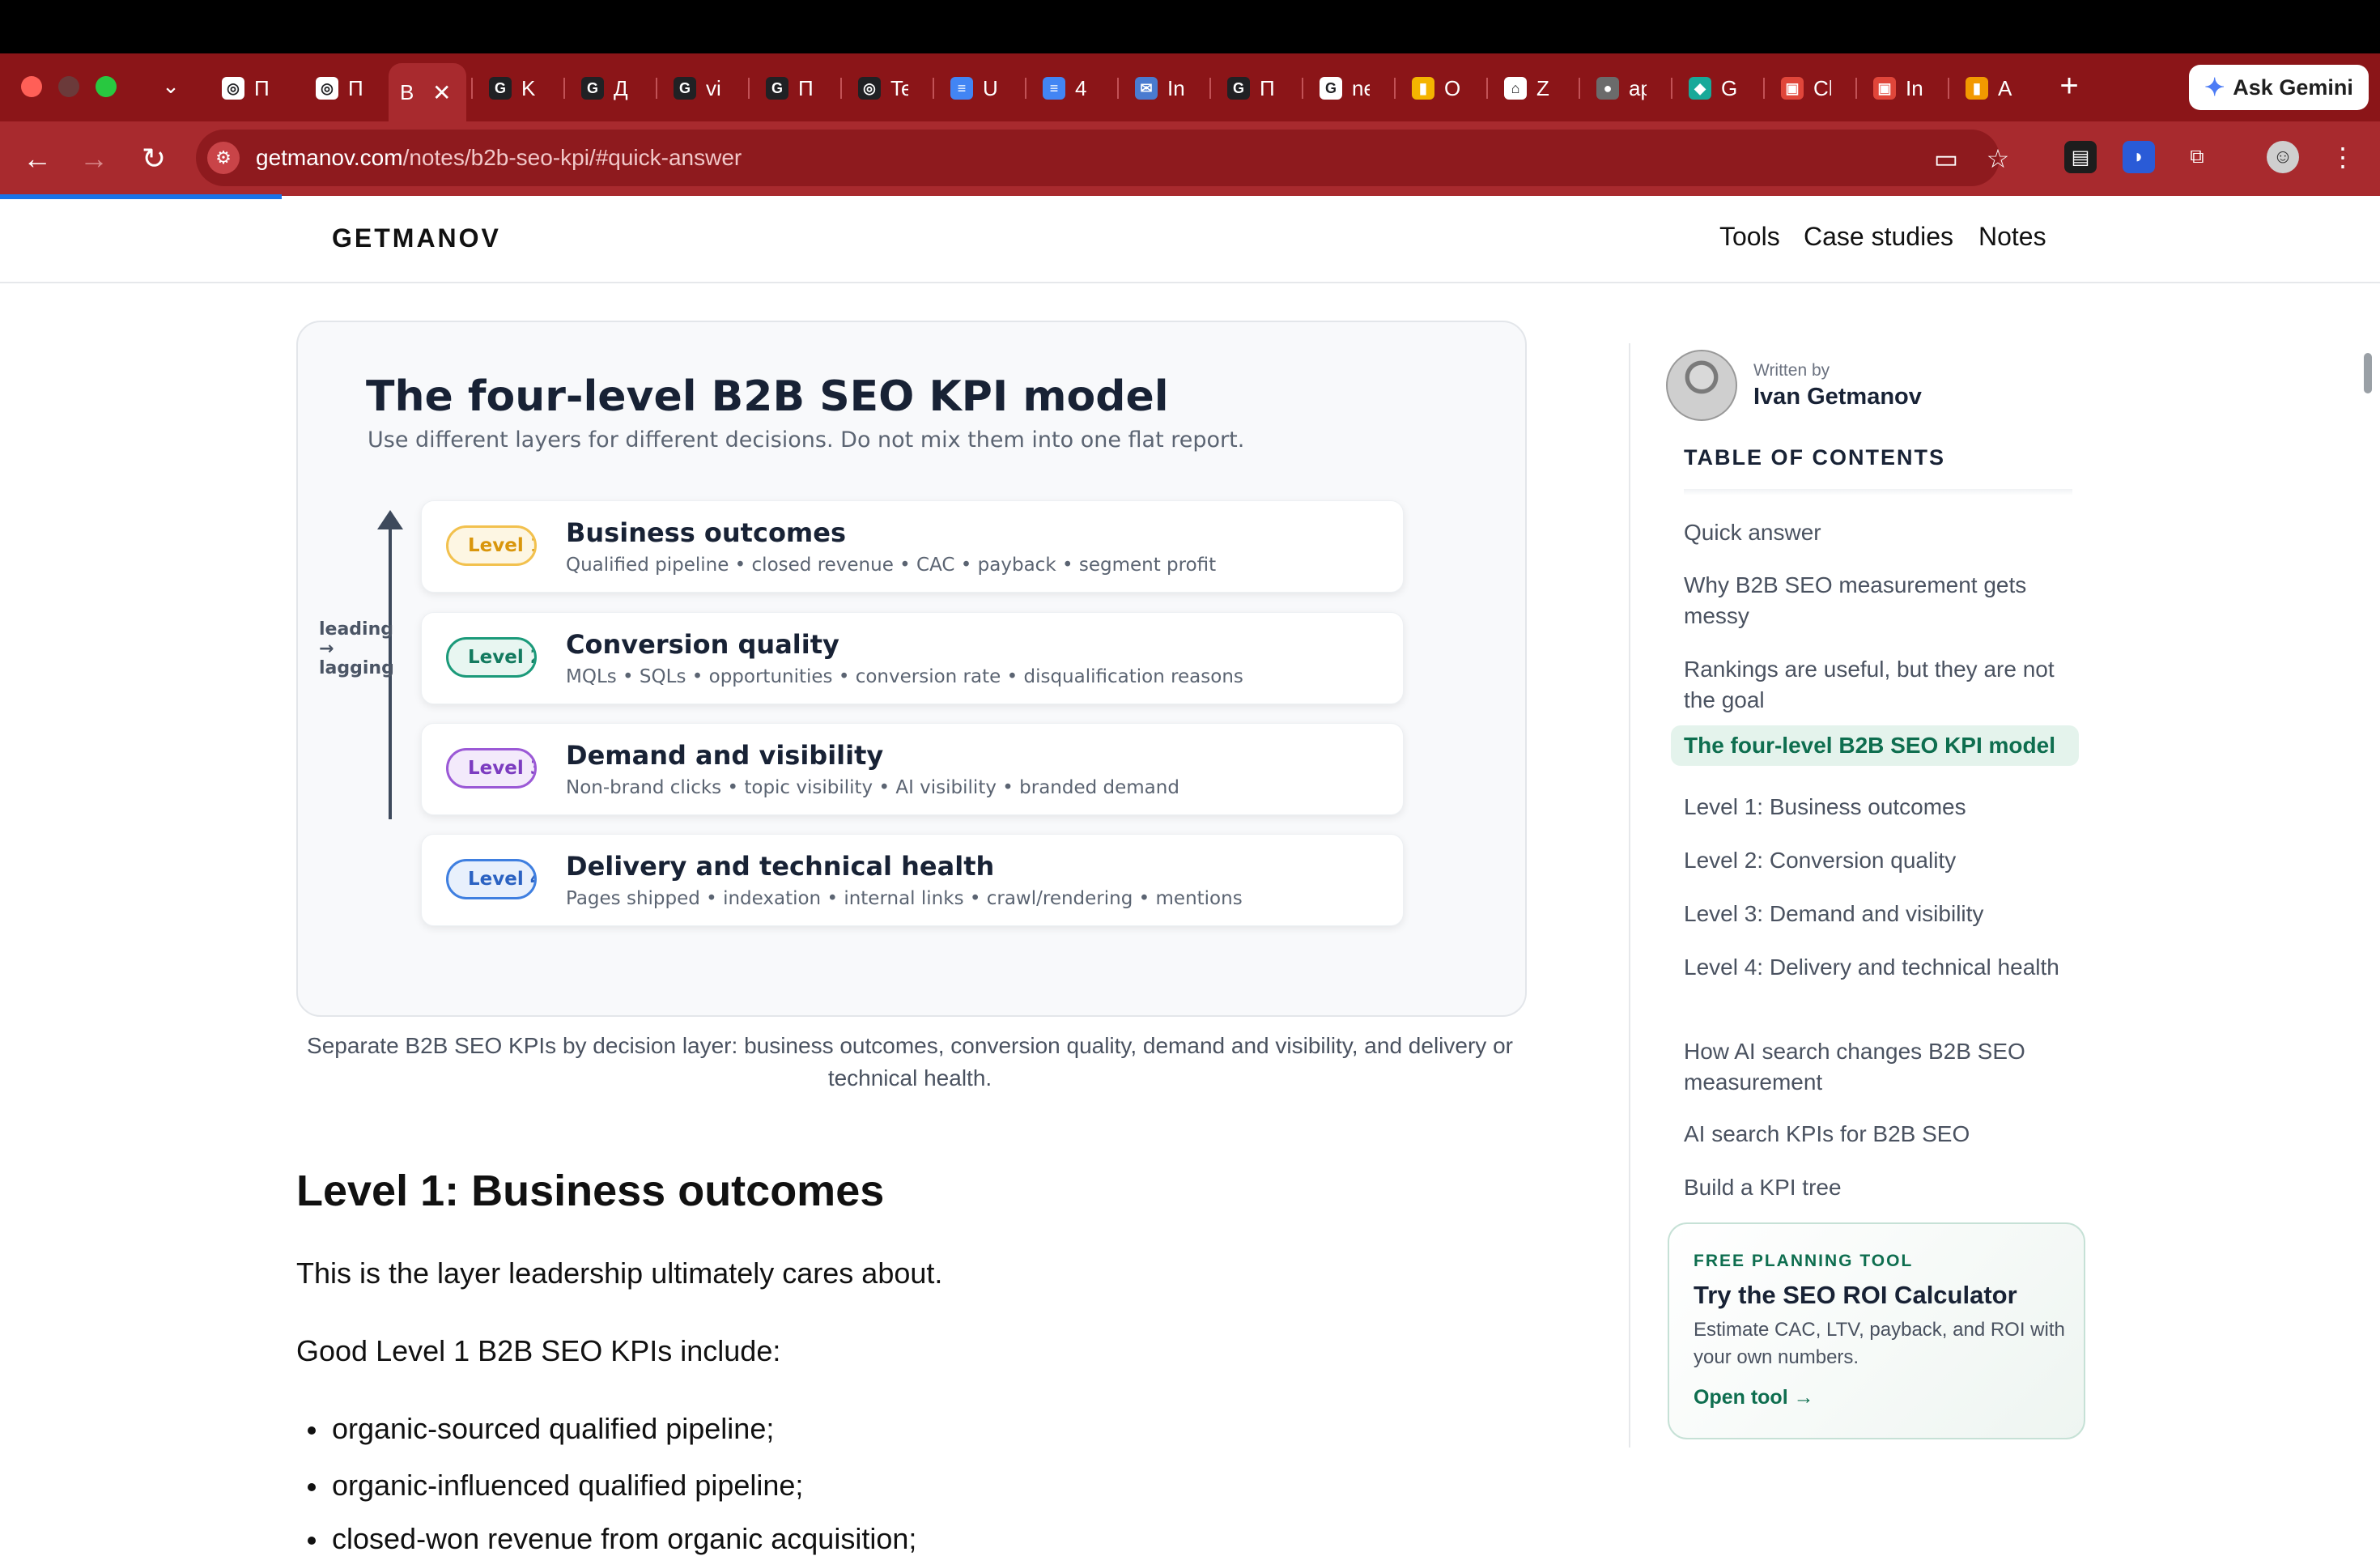  I want to click on level-pill: Level 2, so click(491, 657).